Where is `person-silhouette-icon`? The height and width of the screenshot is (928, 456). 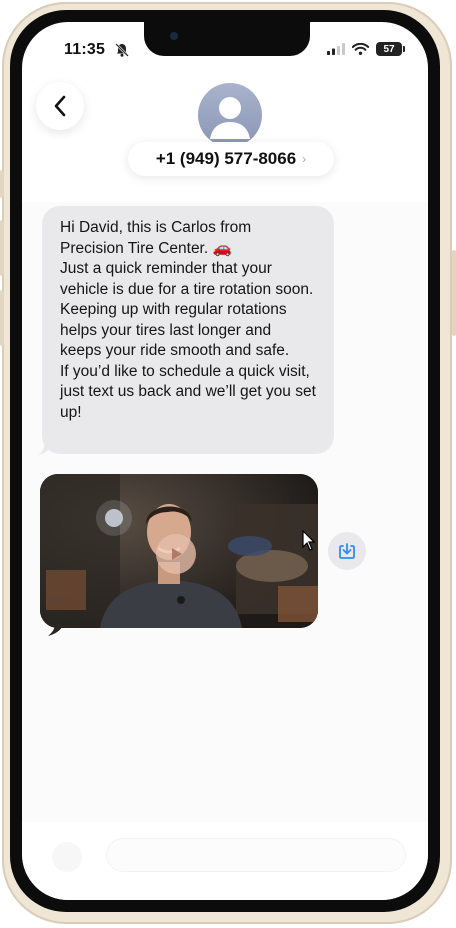 person-silhouette-icon is located at coordinates (230, 118).